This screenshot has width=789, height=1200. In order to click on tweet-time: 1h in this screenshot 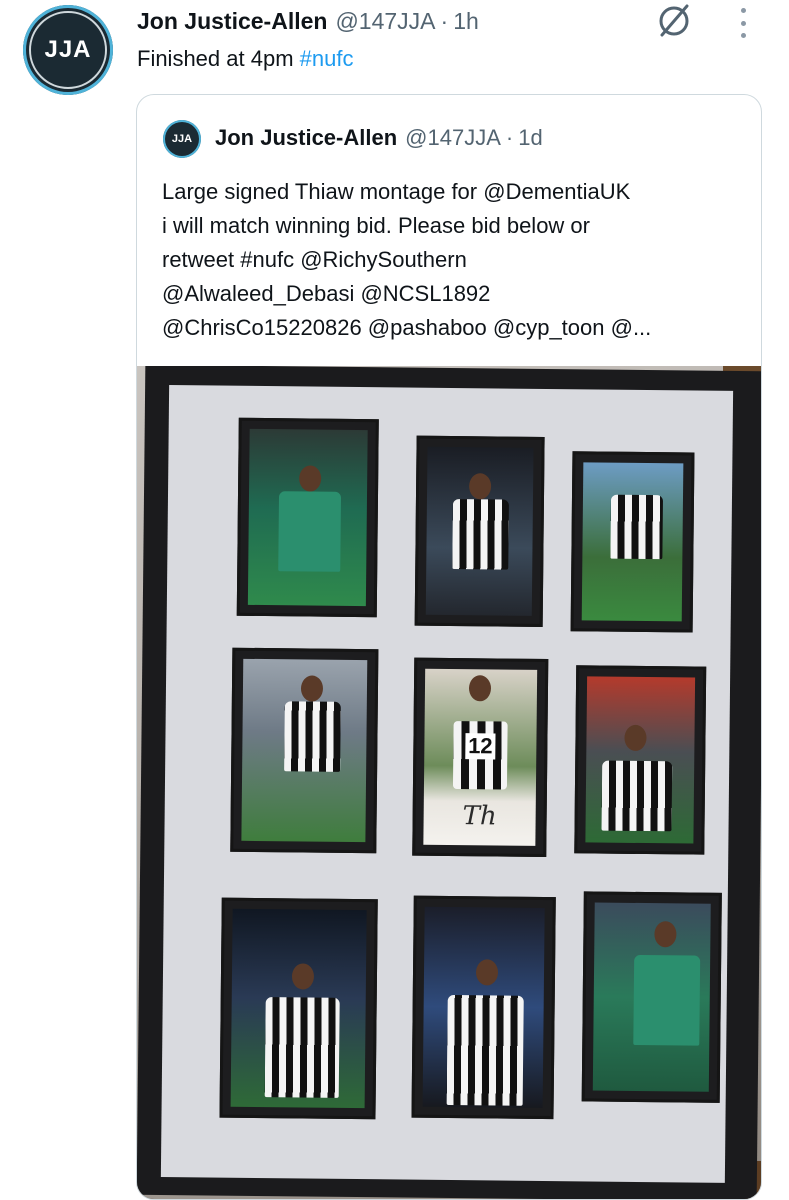, I will do `click(466, 21)`.